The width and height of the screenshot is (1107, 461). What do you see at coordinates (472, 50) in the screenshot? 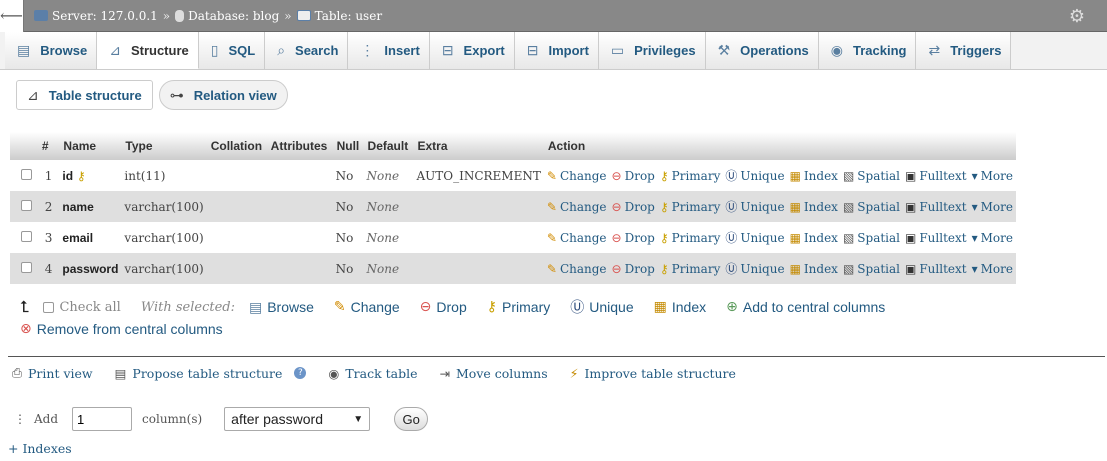
I see `tab-export: ⊟ Export` at bounding box center [472, 50].